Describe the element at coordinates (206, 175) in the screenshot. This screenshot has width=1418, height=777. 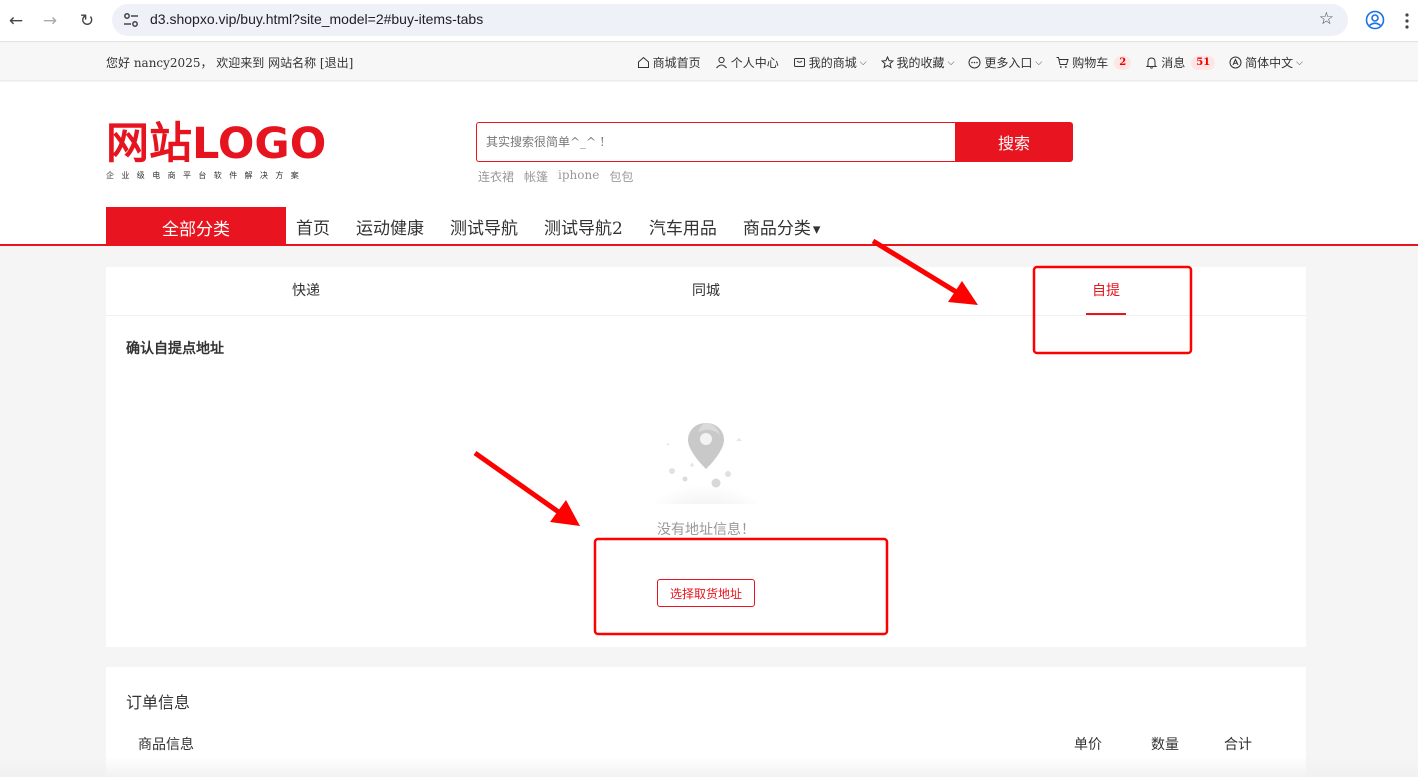
I see `logo-tagline: 企业级电商平台软件解决方案` at that location.